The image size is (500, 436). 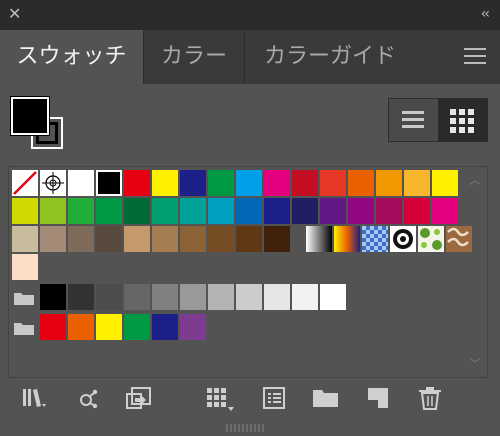 I want to click on none-swatch, so click(x=25, y=183).